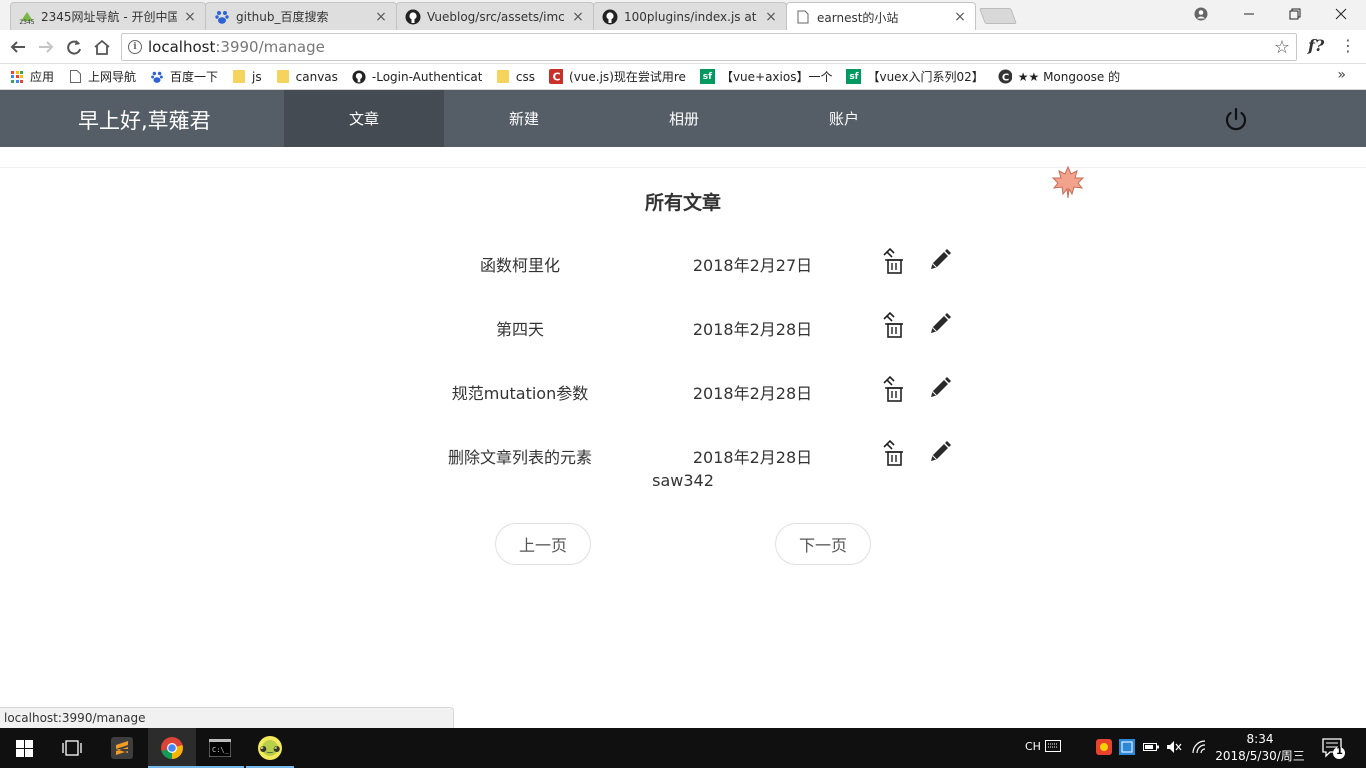  What do you see at coordinates (102, 47) in the screenshot?
I see `home-icon` at bounding box center [102, 47].